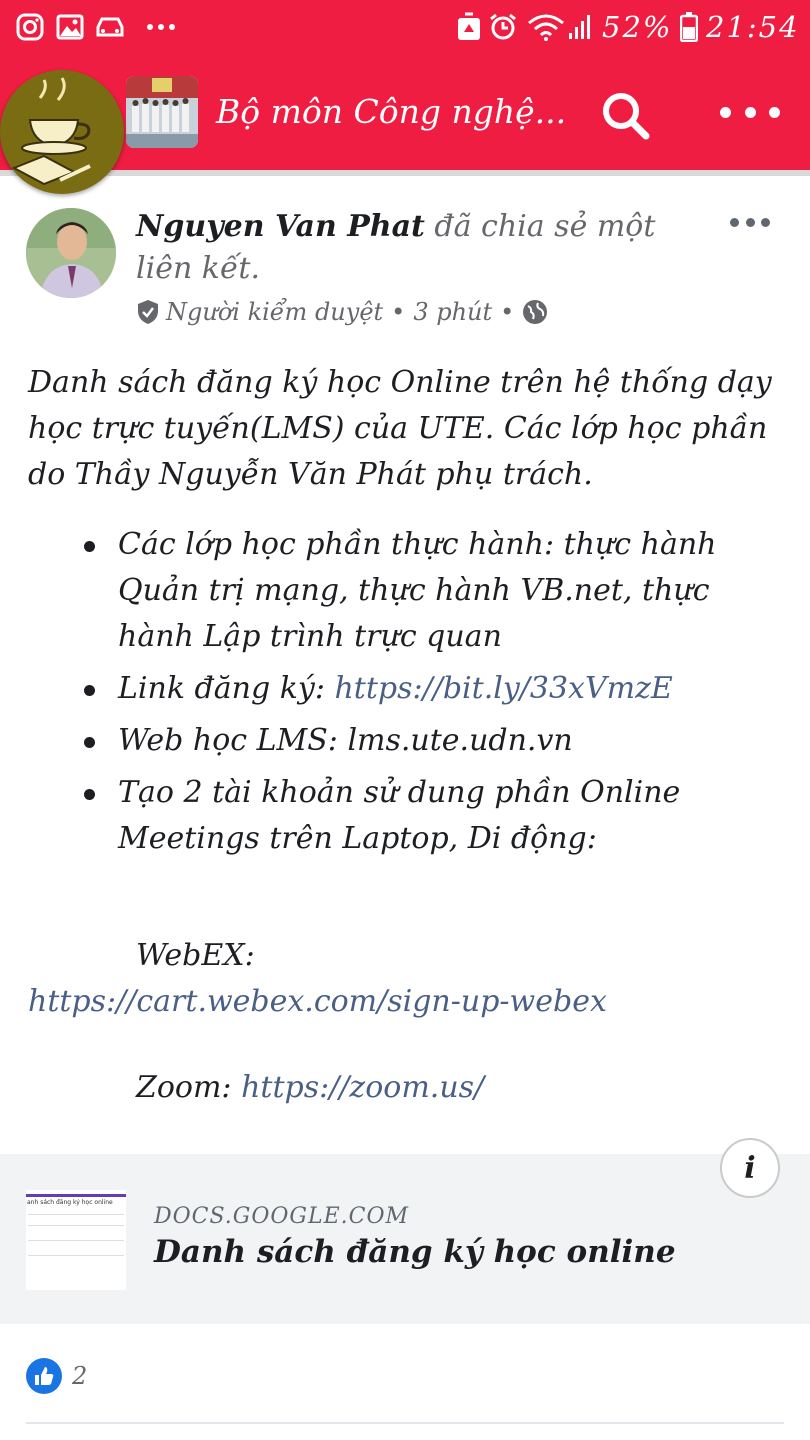  Describe the element at coordinates (426, 248) in the screenshot. I see `post-author-line: Nguyen Van Phat đã chia sẻ một liên kết.` at that location.